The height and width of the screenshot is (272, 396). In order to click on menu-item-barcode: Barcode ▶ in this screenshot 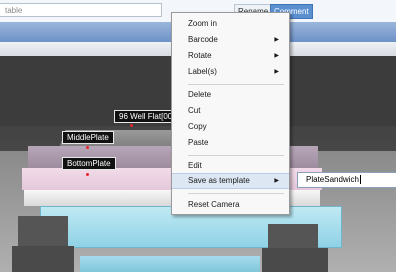, I will do `click(230, 40)`.